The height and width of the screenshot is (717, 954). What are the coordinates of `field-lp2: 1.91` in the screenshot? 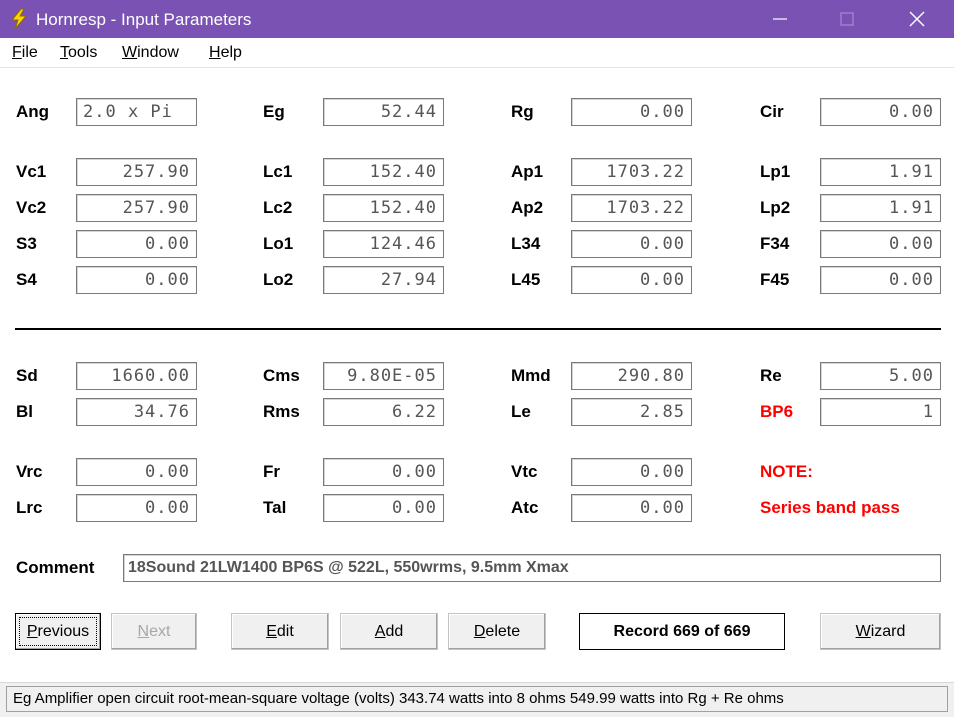 It's located at (880, 208).